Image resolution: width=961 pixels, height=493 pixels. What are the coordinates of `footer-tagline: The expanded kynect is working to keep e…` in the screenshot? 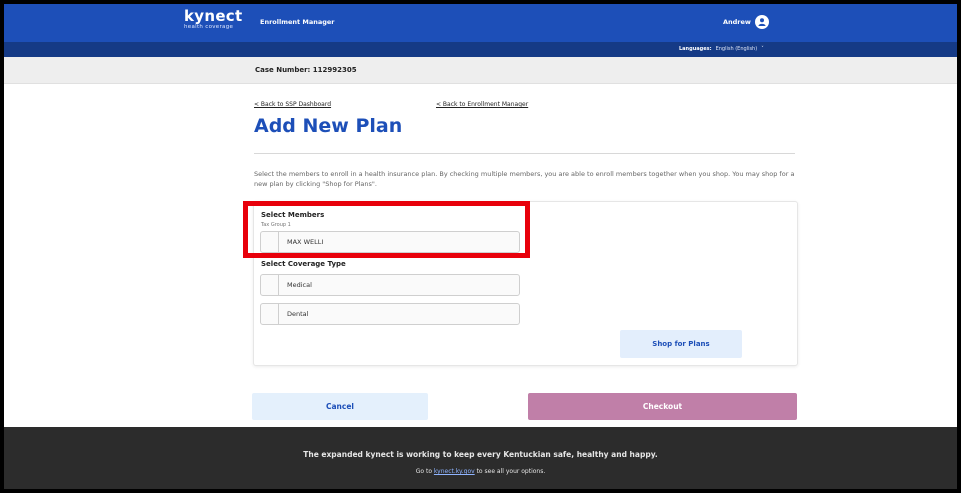 It's located at (480, 454).